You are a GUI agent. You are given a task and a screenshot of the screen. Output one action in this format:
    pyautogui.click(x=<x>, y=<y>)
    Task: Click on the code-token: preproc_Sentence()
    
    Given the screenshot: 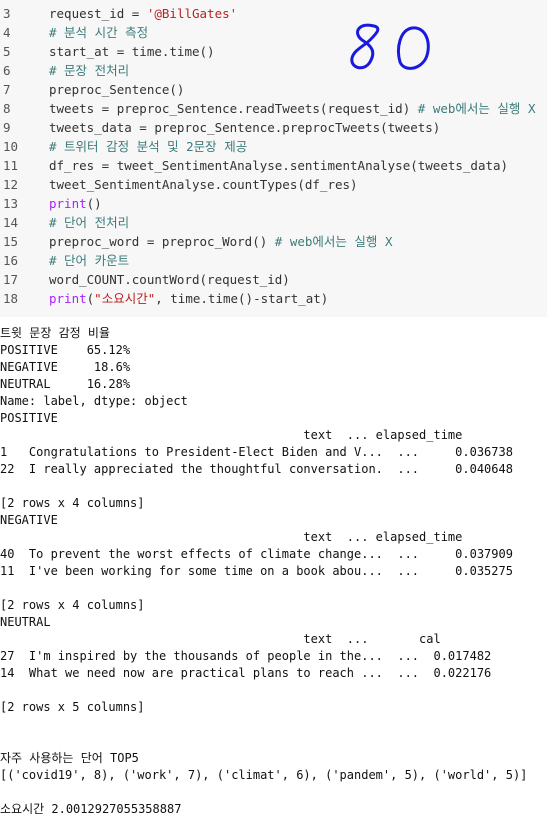 What is the action you would take?
    pyautogui.click(x=117, y=89)
    